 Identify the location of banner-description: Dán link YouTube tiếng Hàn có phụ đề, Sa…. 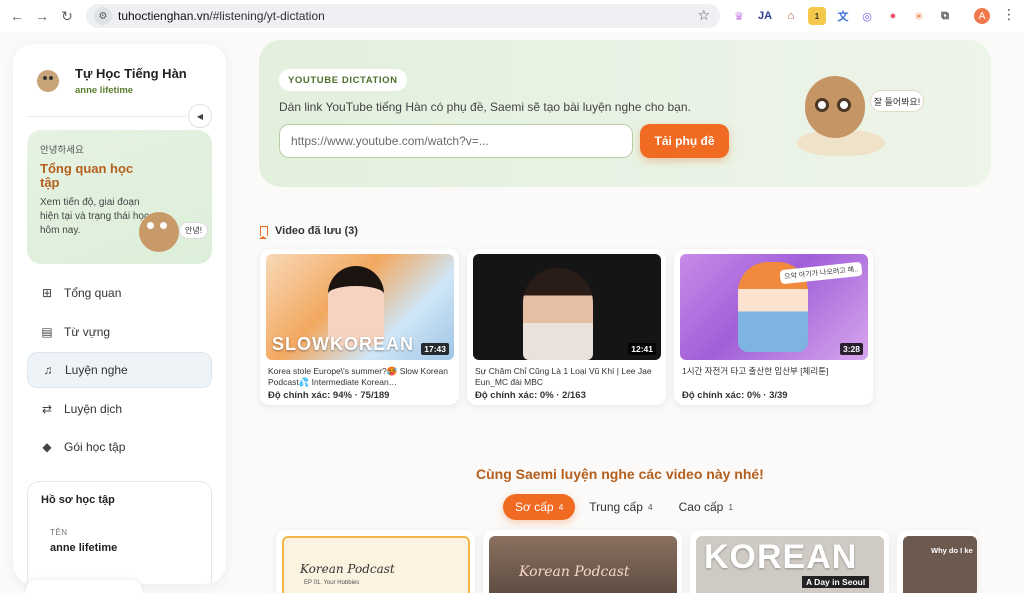
(485, 107).